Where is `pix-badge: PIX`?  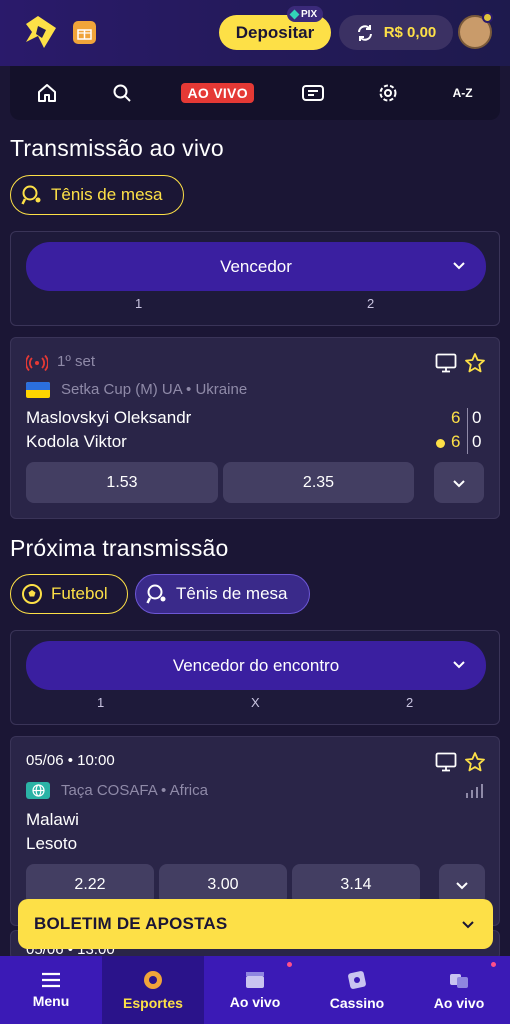
pix-badge: PIX is located at coordinates (305, 14).